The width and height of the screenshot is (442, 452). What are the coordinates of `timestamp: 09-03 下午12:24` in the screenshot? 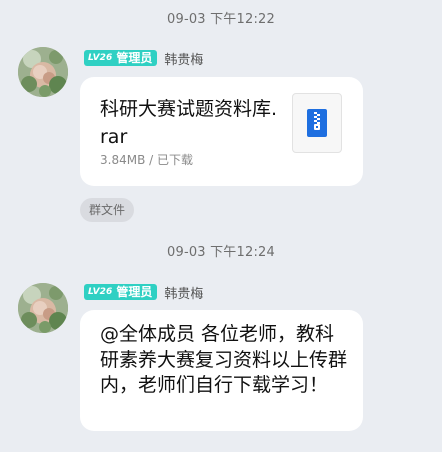 It's located at (221, 252).